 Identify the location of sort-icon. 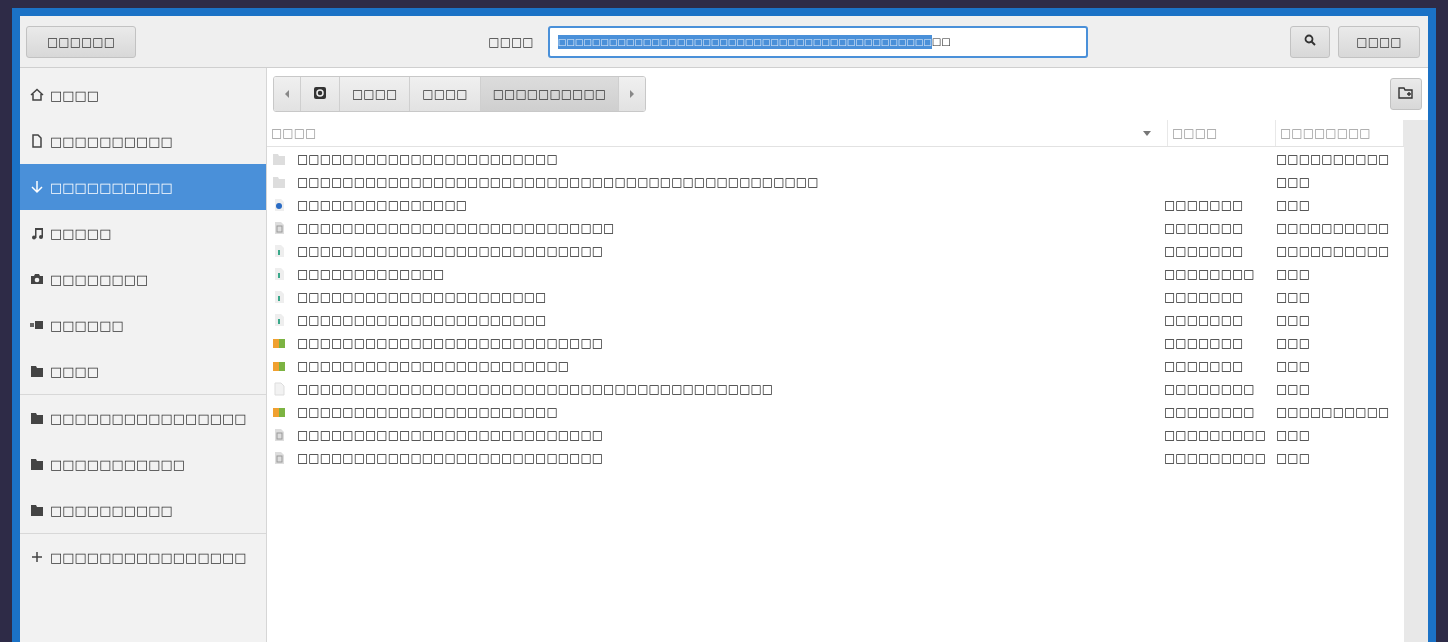
(1147, 133).